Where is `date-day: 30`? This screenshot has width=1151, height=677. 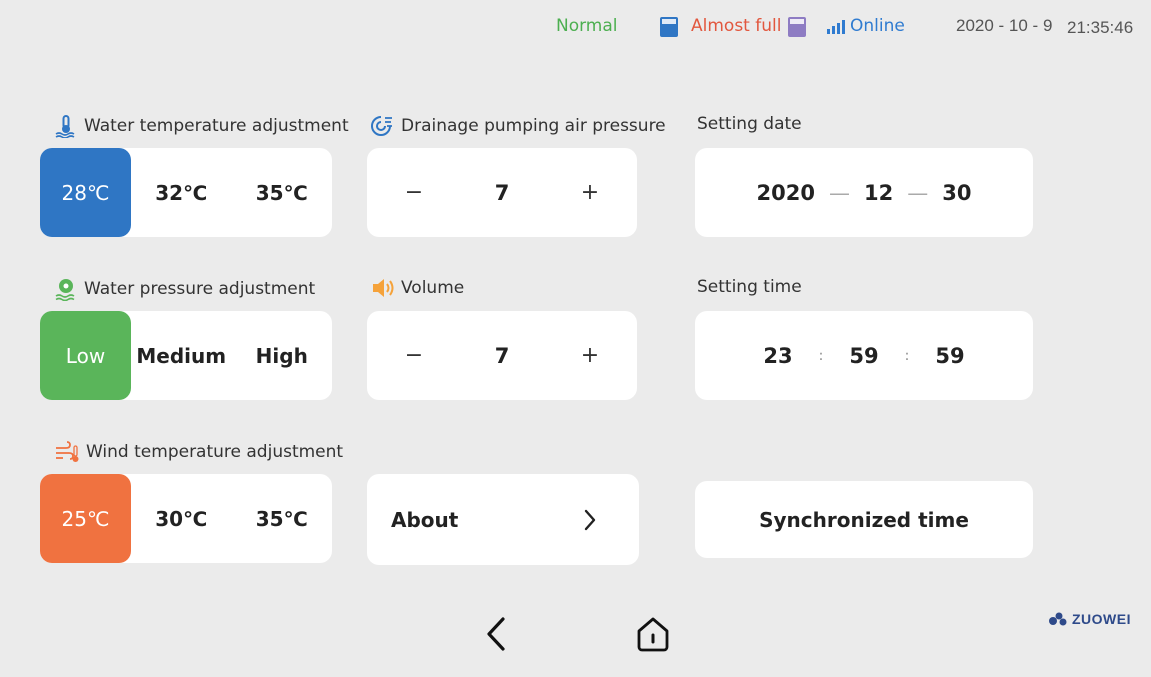 date-day: 30 is located at coordinates (956, 193).